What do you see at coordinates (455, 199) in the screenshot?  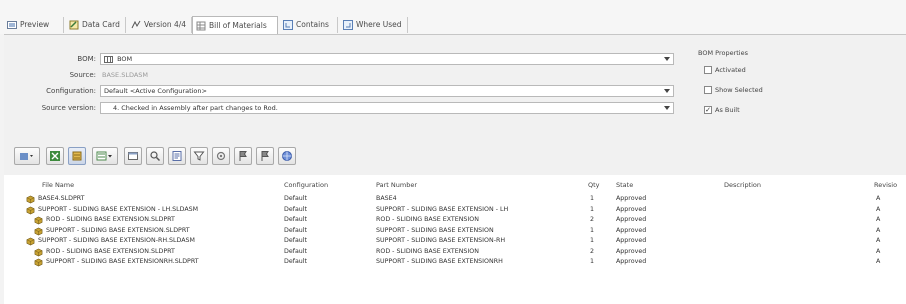 I see `table-row: BASE4.SLDPRT Default BASE4 1 Approved A` at bounding box center [455, 199].